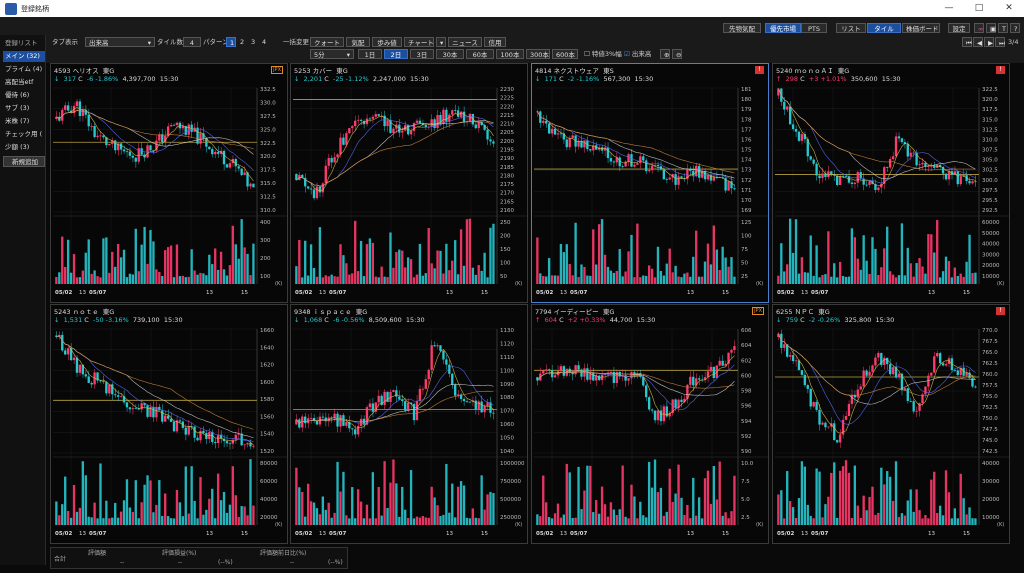  Describe the element at coordinates (450, 54) in the screenshot. I see `period-30-button: 30本` at that location.